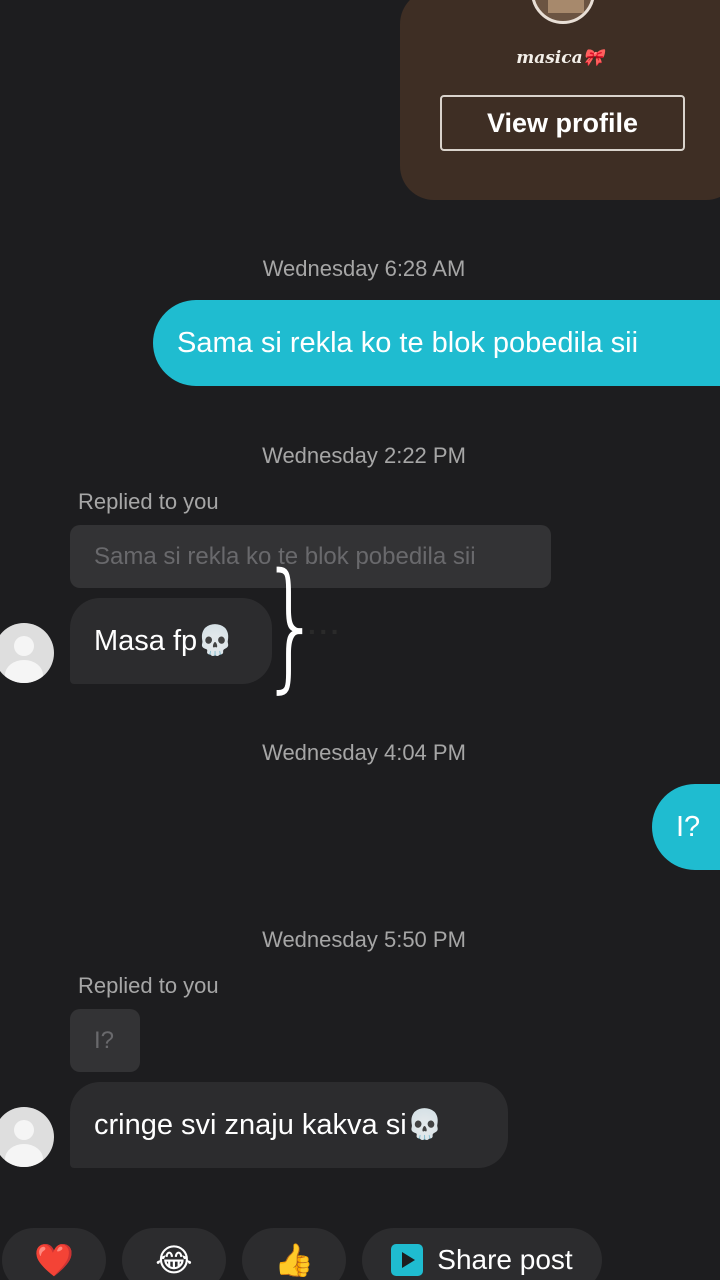  What do you see at coordinates (407, 1260) in the screenshot?
I see `share-icon` at bounding box center [407, 1260].